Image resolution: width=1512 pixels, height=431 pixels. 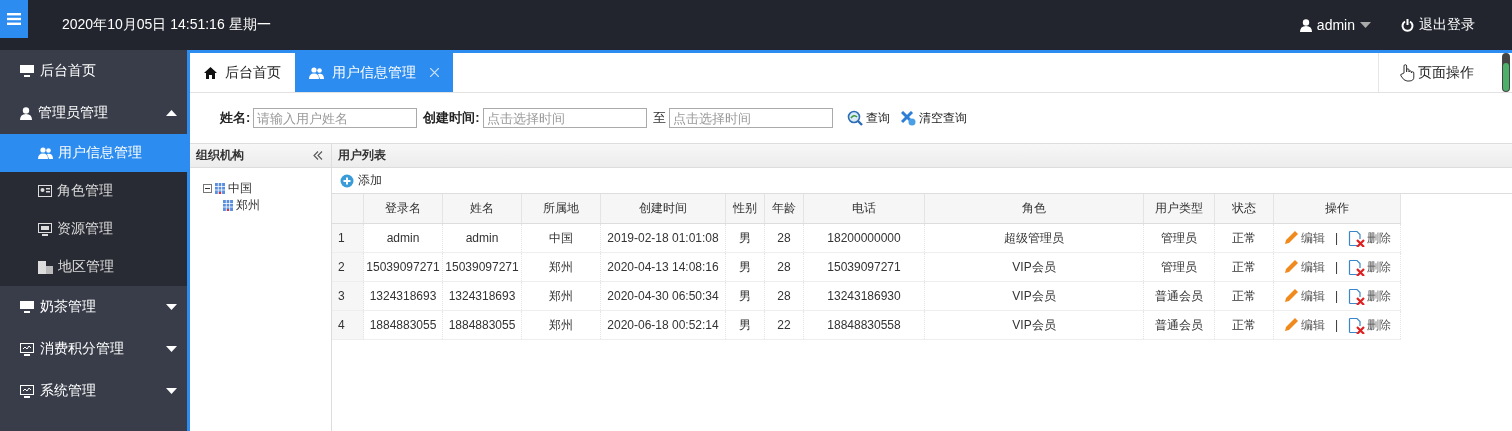 What do you see at coordinates (1337, 209) in the screenshot?
I see `column-header: 操作` at bounding box center [1337, 209].